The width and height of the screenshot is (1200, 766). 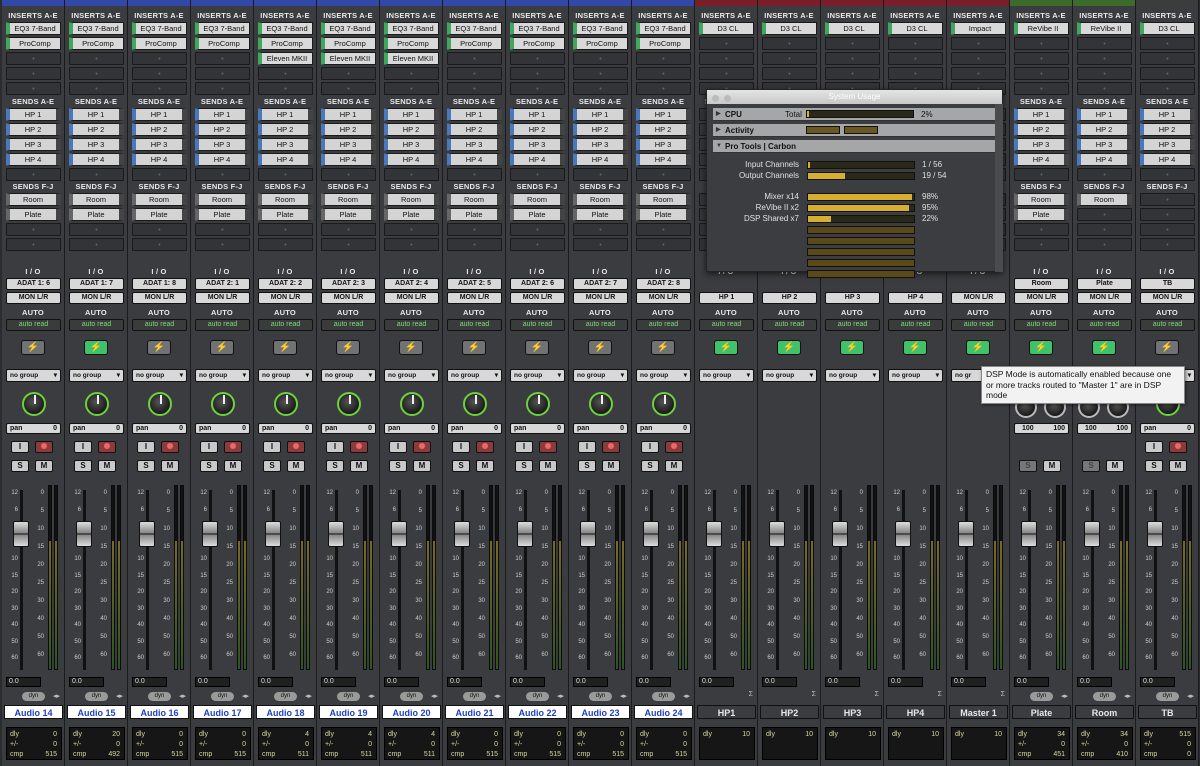 I want to click on track-name: Audio 23, so click(x=600, y=712).